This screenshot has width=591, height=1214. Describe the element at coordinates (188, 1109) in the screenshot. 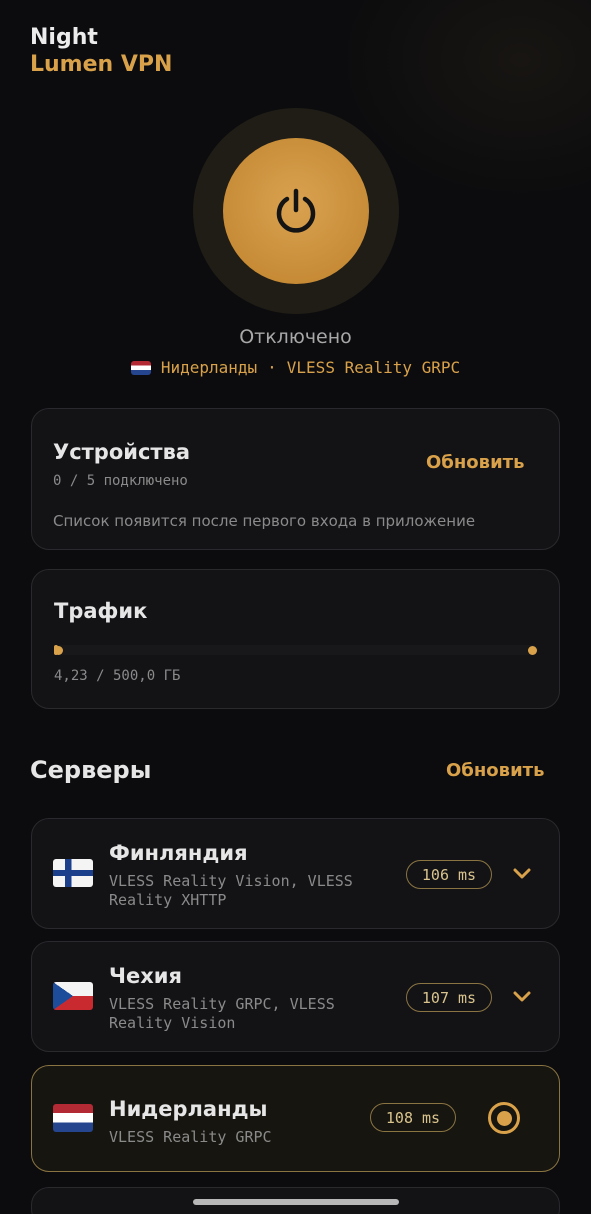

I see `server-name: Нидерланды` at that location.